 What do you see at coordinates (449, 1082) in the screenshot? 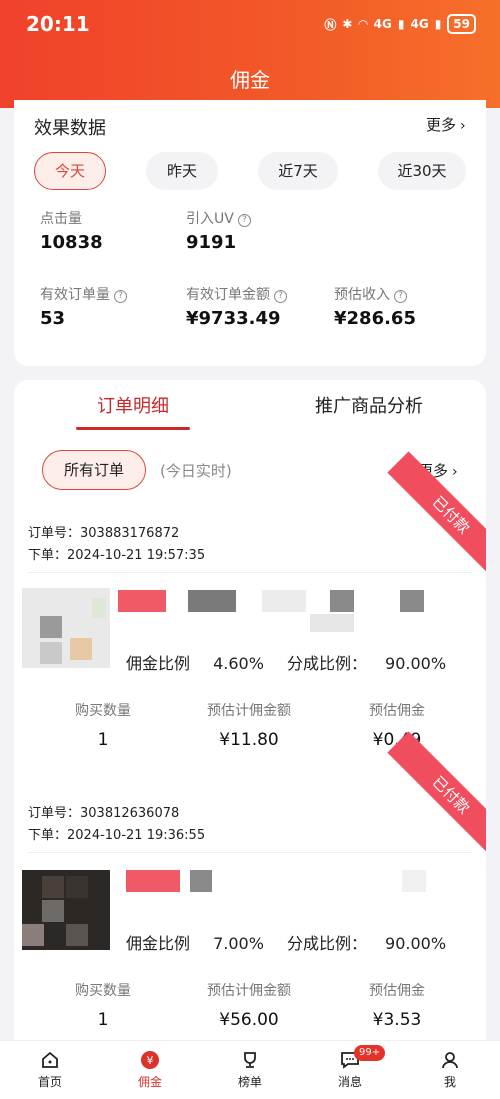
I see `tabbar-me-label: 我` at bounding box center [449, 1082].